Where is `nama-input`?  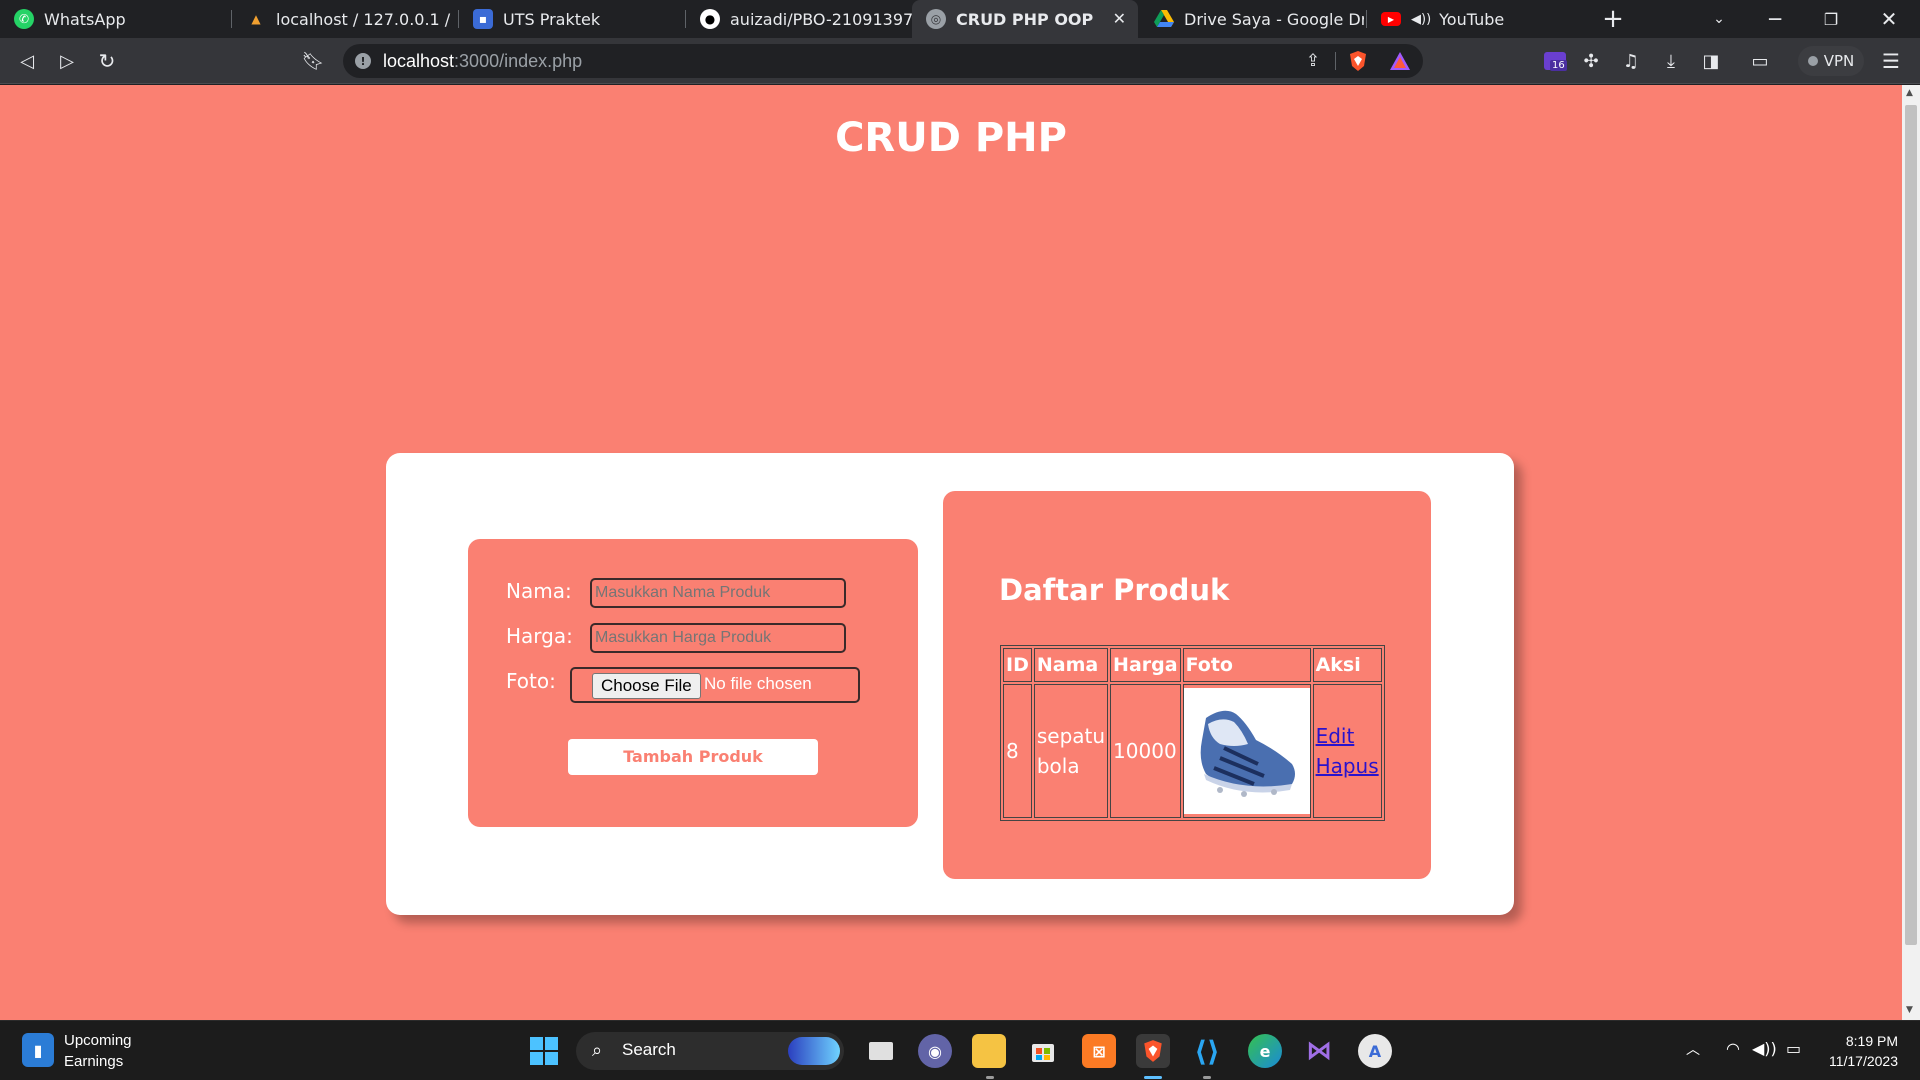
nama-input is located at coordinates (718, 593).